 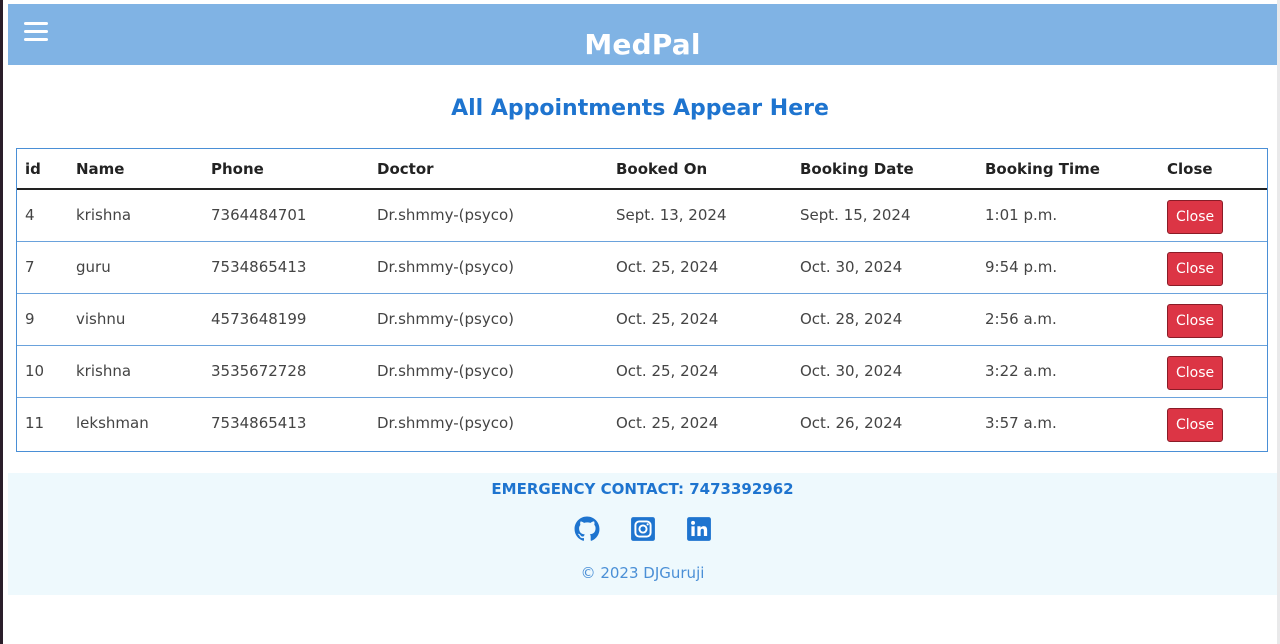 What do you see at coordinates (884, 422) in the screenshot?
I see `cell-booking-date: Oct. 26, 2024` at bounding box center [884, 422].